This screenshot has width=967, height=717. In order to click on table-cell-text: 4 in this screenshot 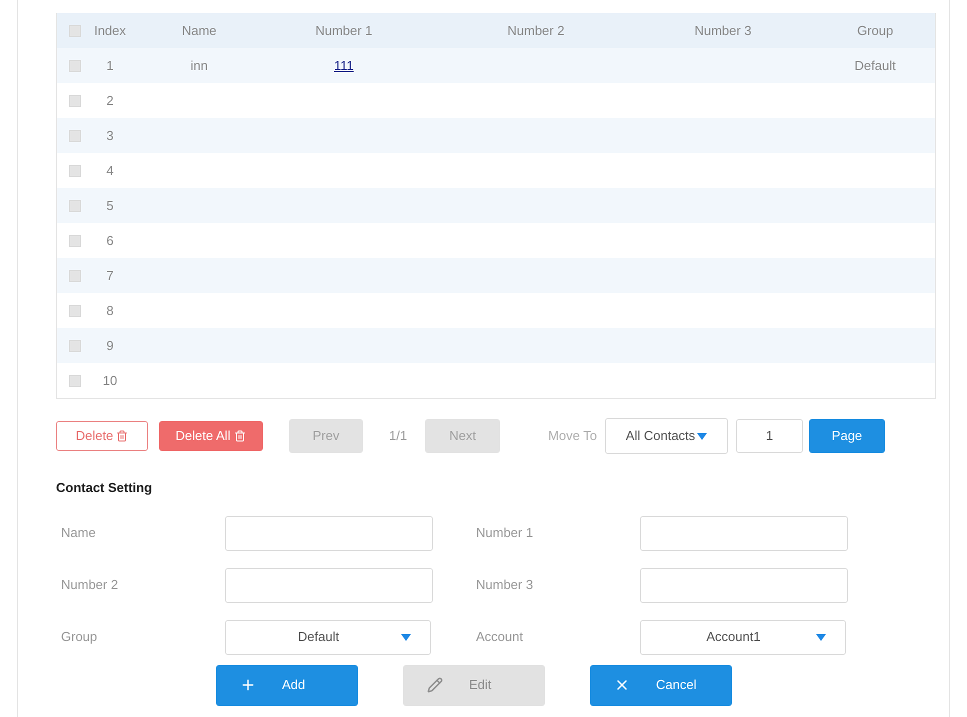, I will do `click(110, 171)`.